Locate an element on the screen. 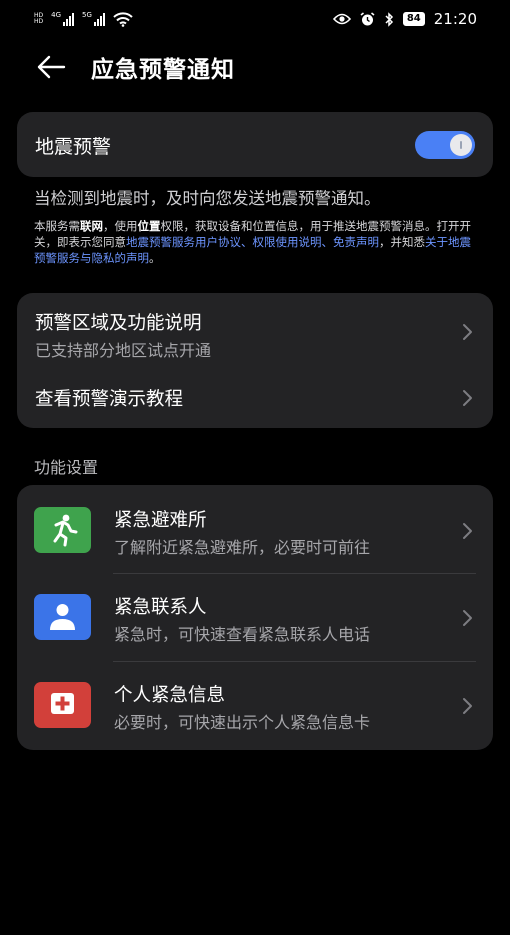  hd-indicator: HD HD is located at coordinates (38, 19).